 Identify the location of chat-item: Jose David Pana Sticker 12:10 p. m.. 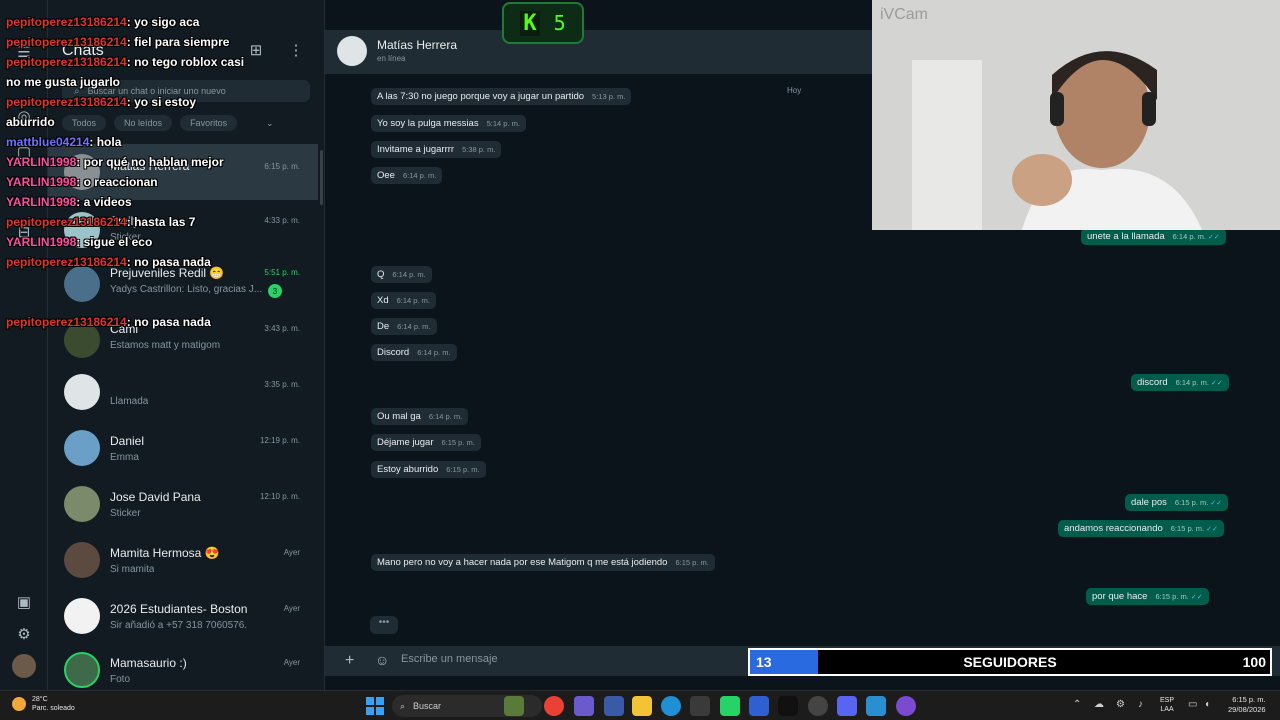
(183, 504).